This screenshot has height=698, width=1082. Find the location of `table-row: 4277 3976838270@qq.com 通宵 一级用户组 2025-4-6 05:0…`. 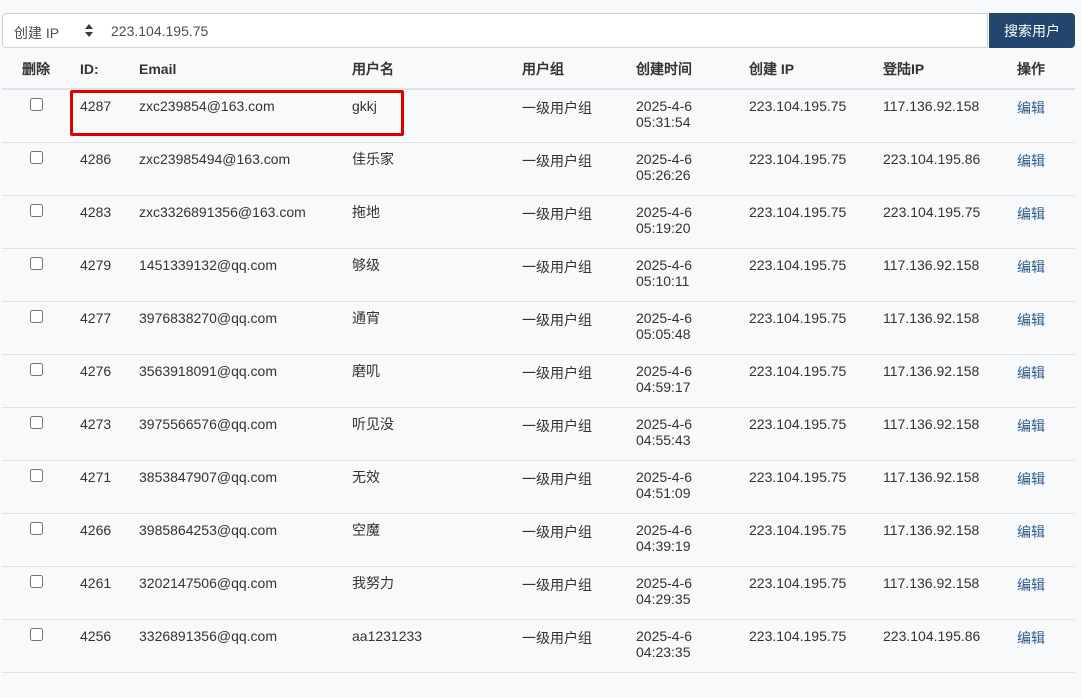

table-row: 4277 3976838270@qq.com 通宵 一级用户组 2025-4-6 05:0… is located at coordinates (538, 328).